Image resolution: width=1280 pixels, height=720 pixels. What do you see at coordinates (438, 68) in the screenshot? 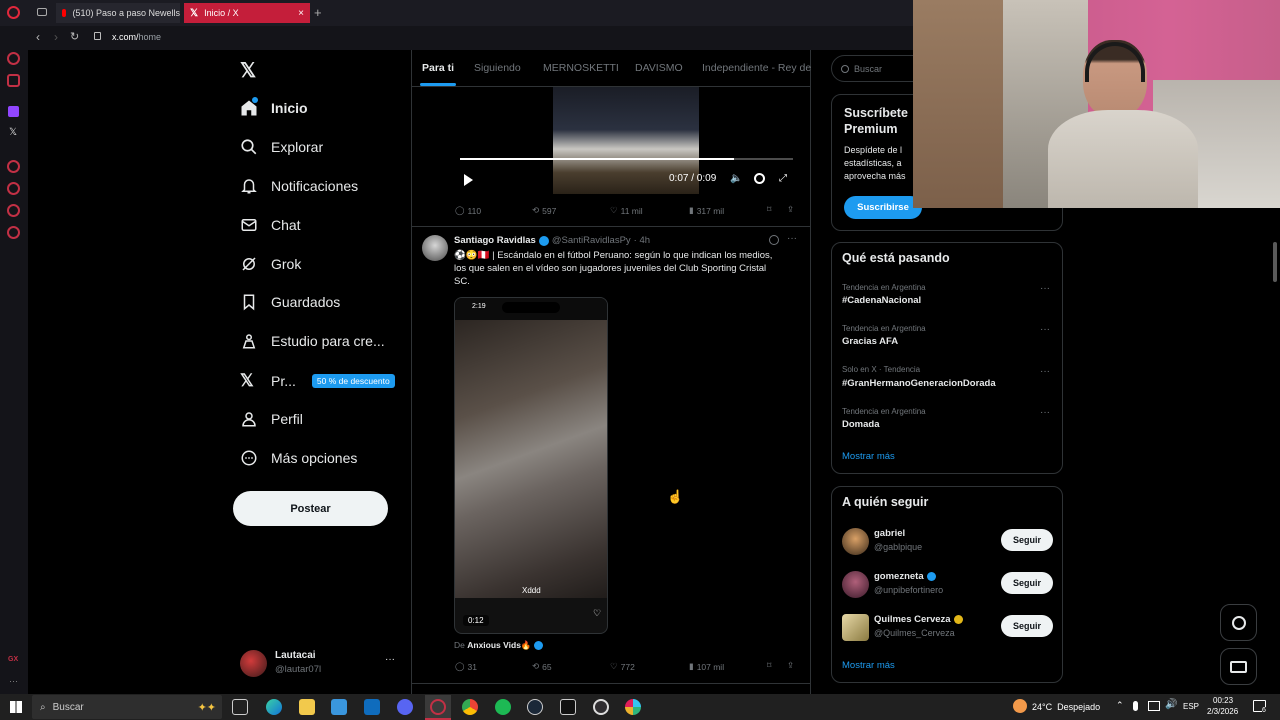
I see `tab-for-you: Para ti` at bounding box center [438, 68].